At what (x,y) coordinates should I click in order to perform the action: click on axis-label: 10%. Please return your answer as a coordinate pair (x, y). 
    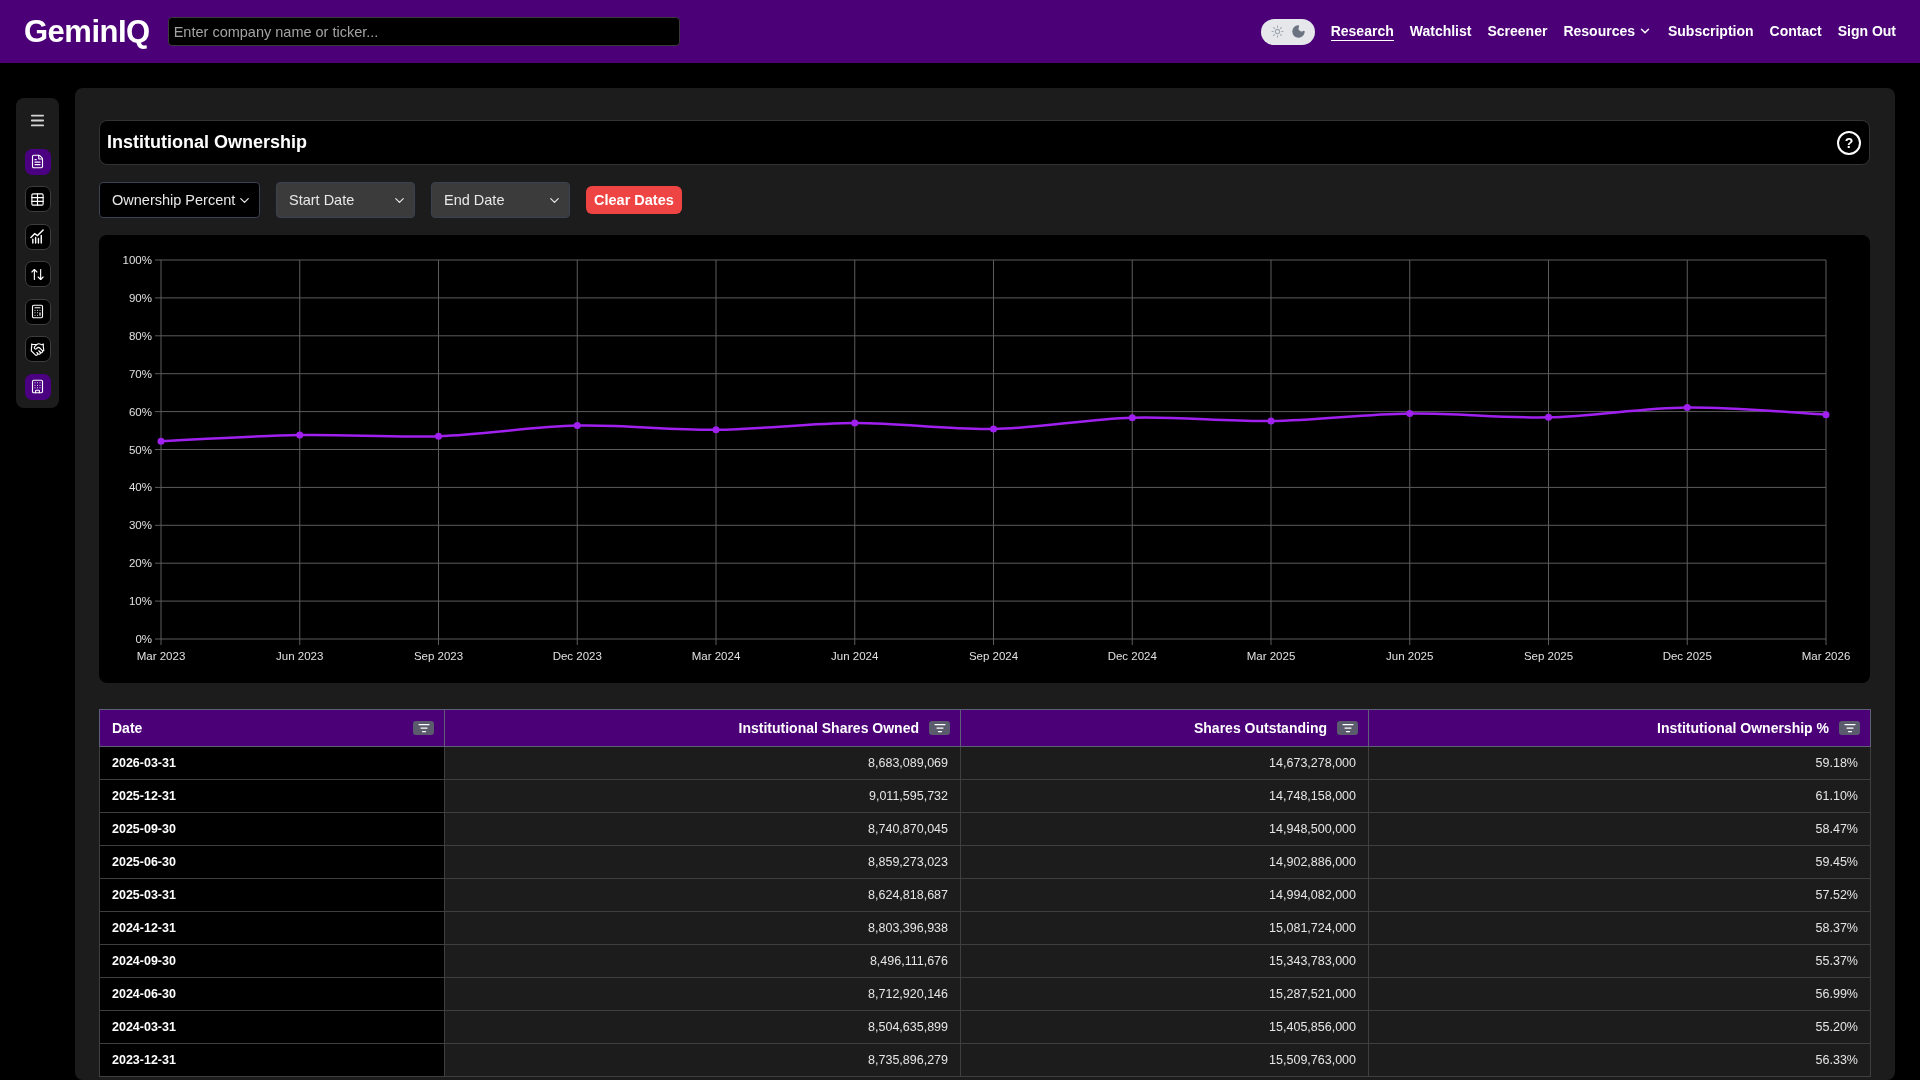
    Looking at the image, I should click on (140, 601).